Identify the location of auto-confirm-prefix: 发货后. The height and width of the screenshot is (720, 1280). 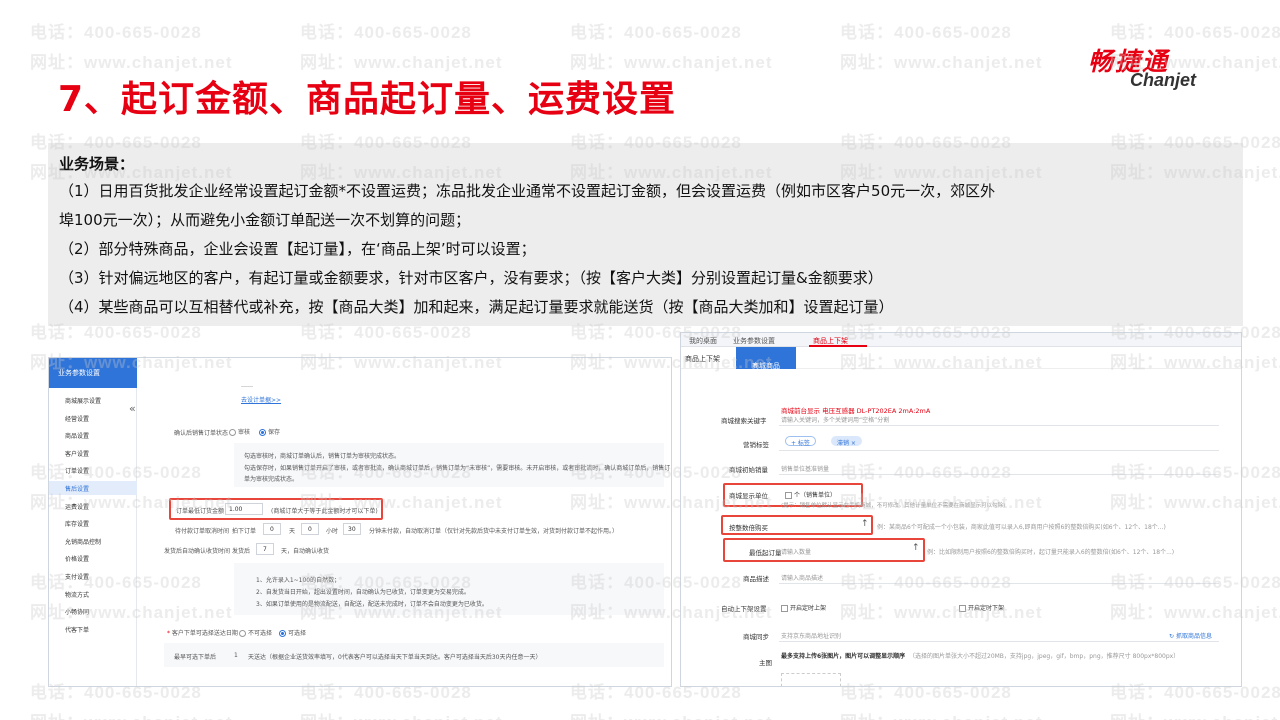
(241, 551).